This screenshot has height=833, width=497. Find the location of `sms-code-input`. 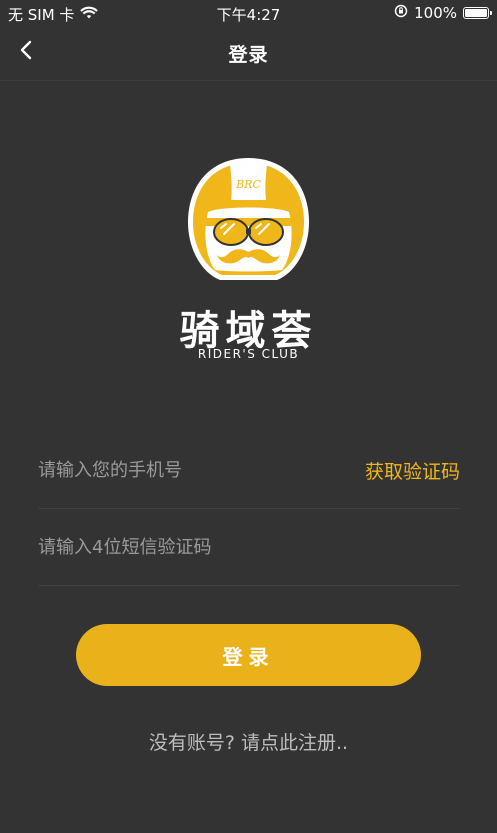

sms-code-input is located at coordinates (249, 547).